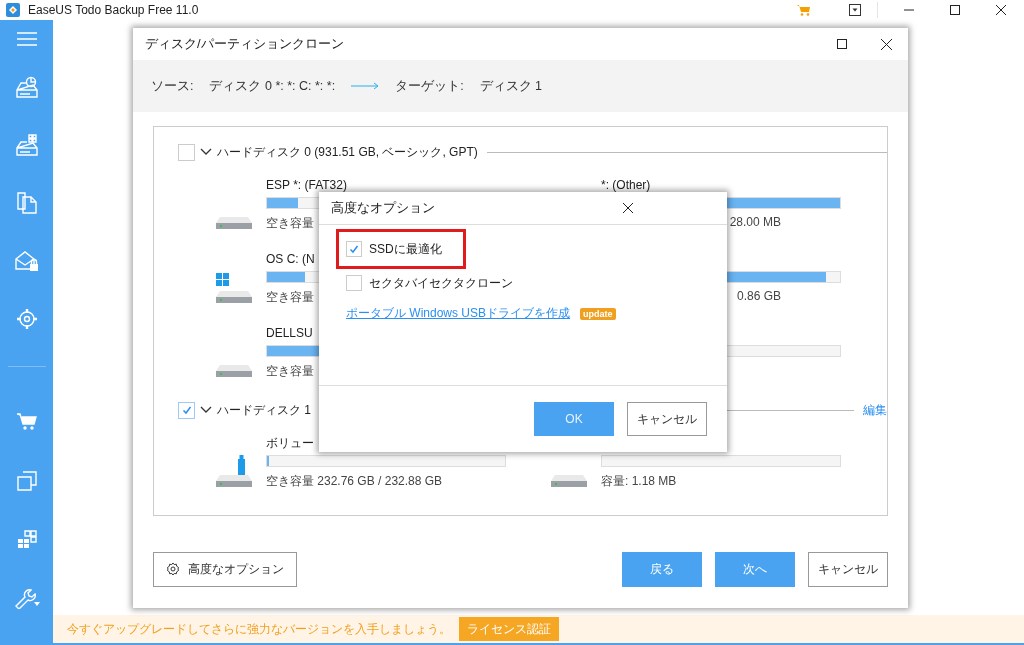 The width and height of the screenshot is (1024, 645). What do you see at coordinates (26, 261) in the screenshot?
I see `envelope-lock-icon` at bounding box center [26, 261].